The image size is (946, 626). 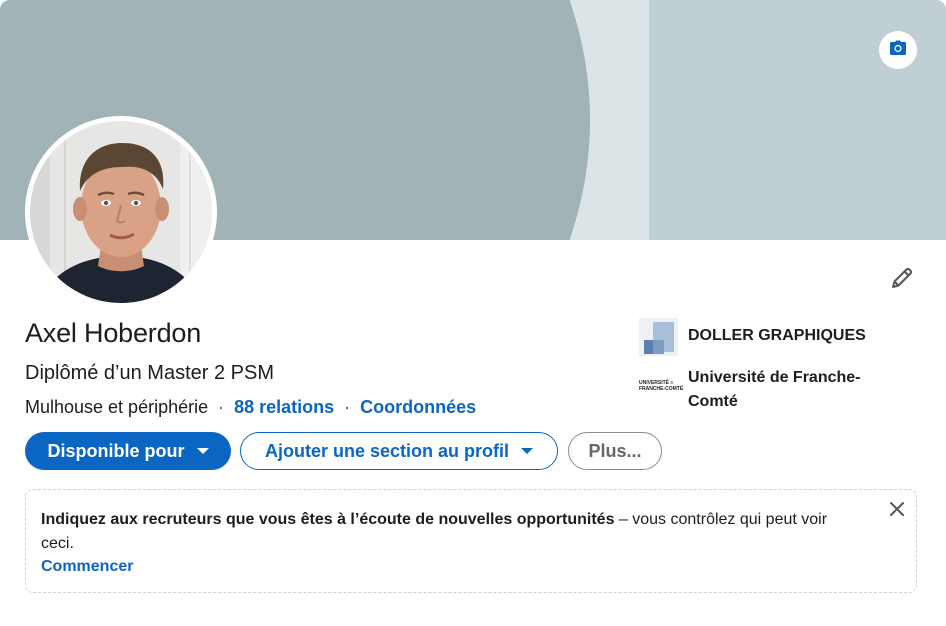 What do you see at coordinates (149, 373) in the screenshot?
I see `profile-headline: Diplômé d’un Master 2 PSM` at bounding box center [149, 373].